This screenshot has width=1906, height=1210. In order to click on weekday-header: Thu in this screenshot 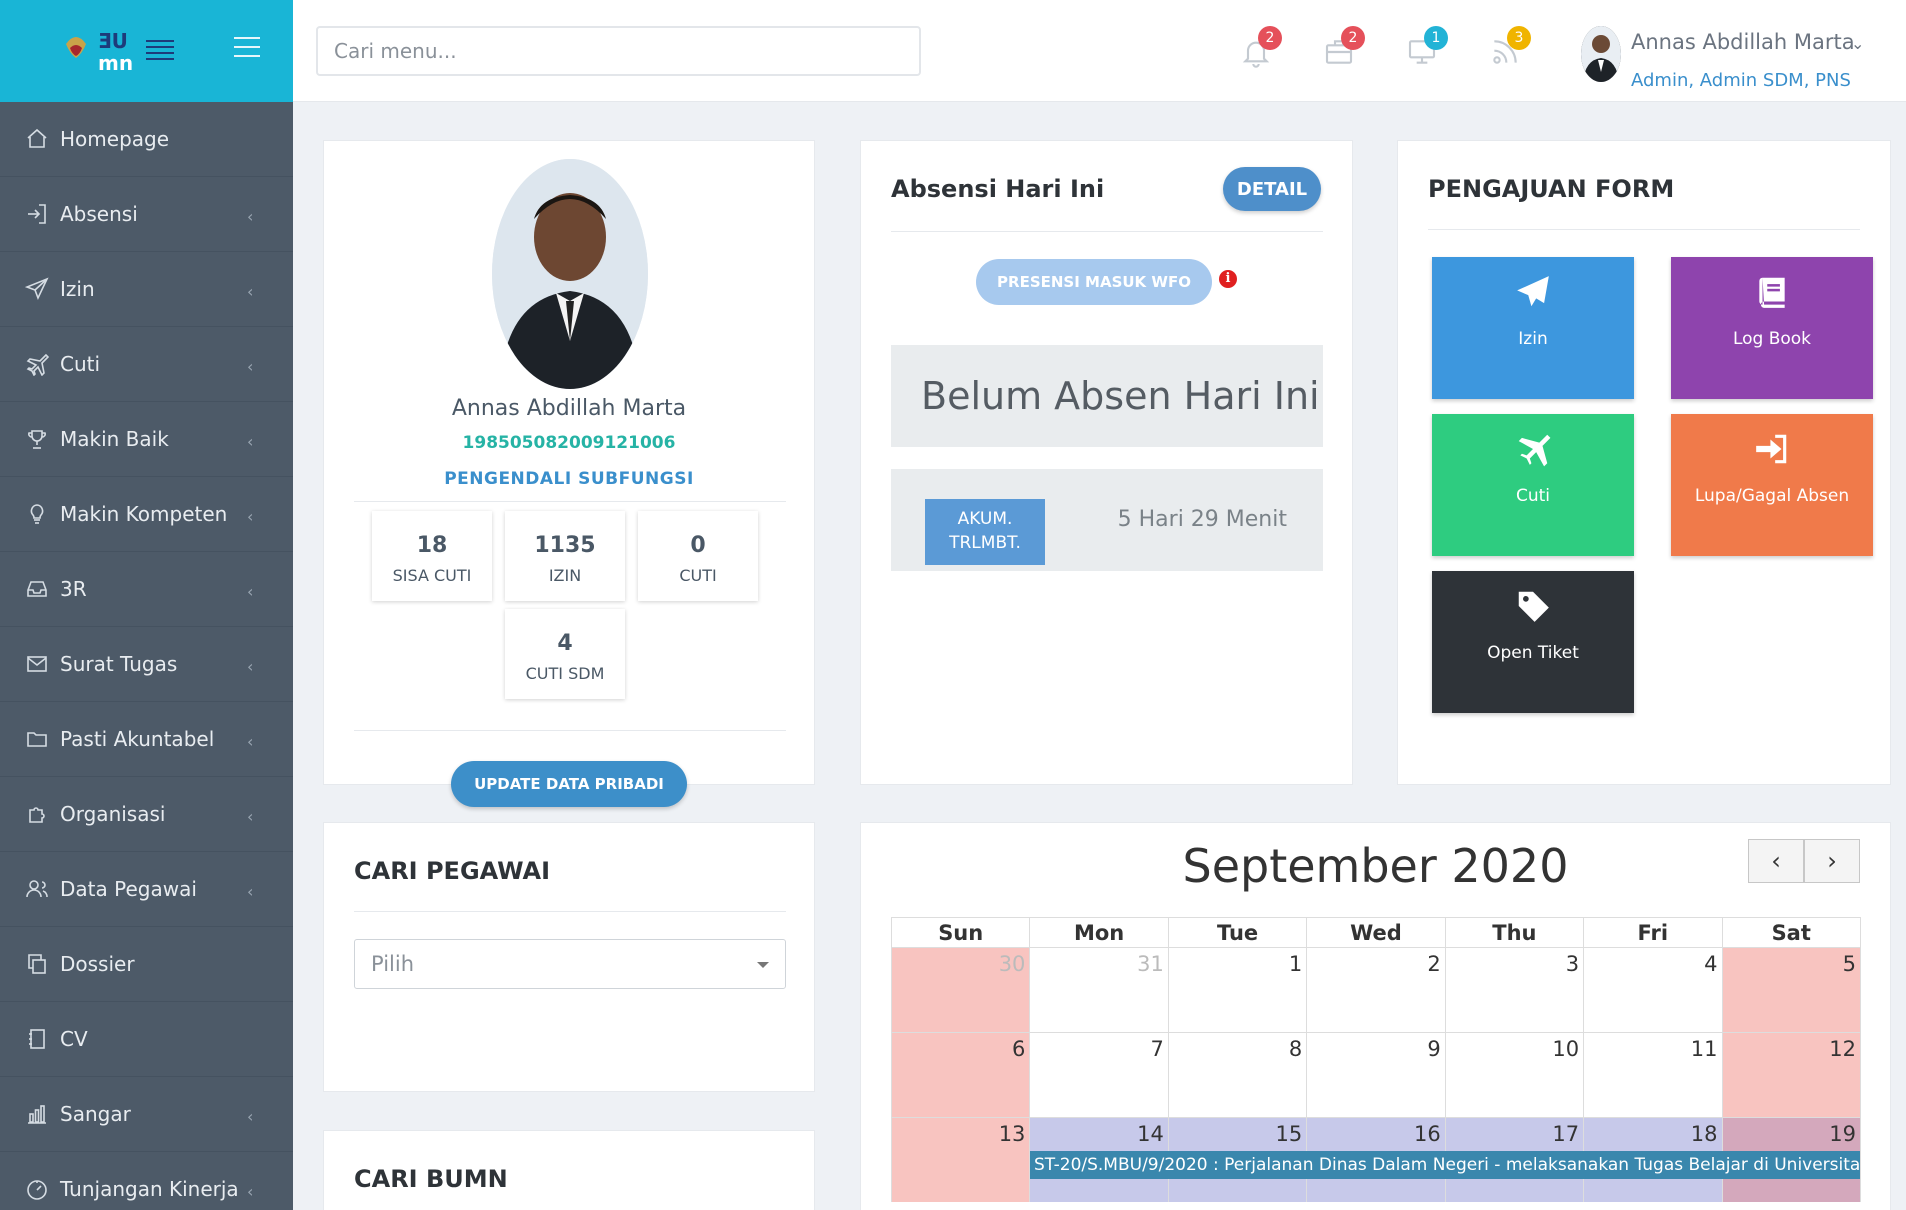, I will do `click(1513, 932)`.